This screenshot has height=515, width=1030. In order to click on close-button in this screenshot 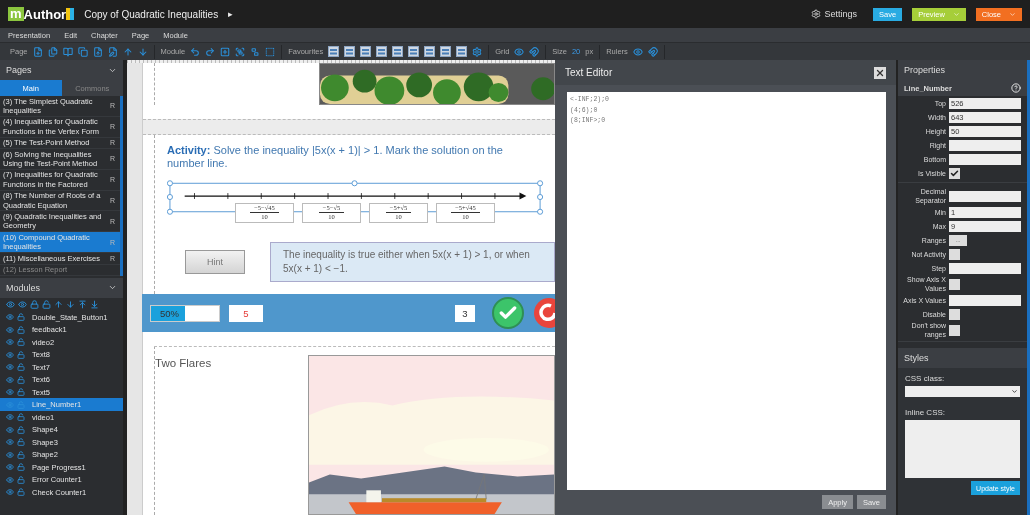, I will do `click(880, 72)`.